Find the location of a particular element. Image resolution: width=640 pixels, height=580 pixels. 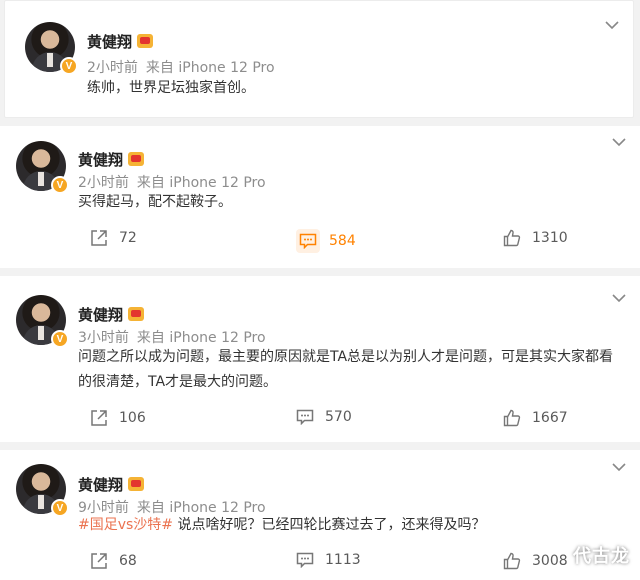

comment-count: 584 is located at coordinates (342, 241).